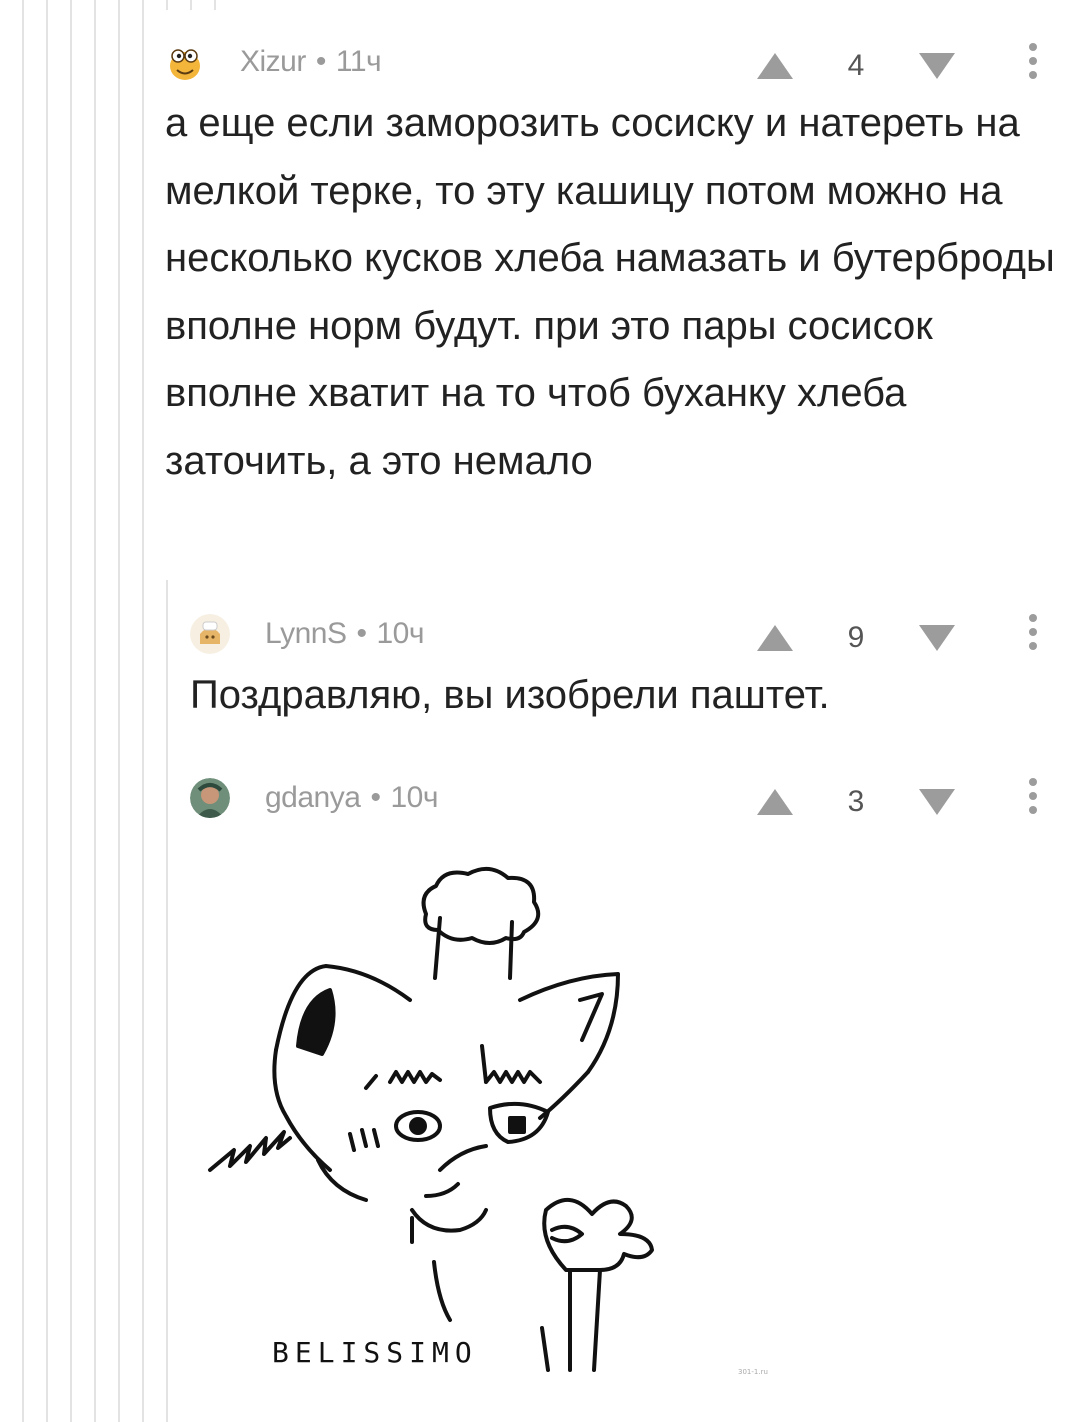 The image size is (1080, 1422). I want to click on comment-header: Xizur • 11ч, so click(273, 62).